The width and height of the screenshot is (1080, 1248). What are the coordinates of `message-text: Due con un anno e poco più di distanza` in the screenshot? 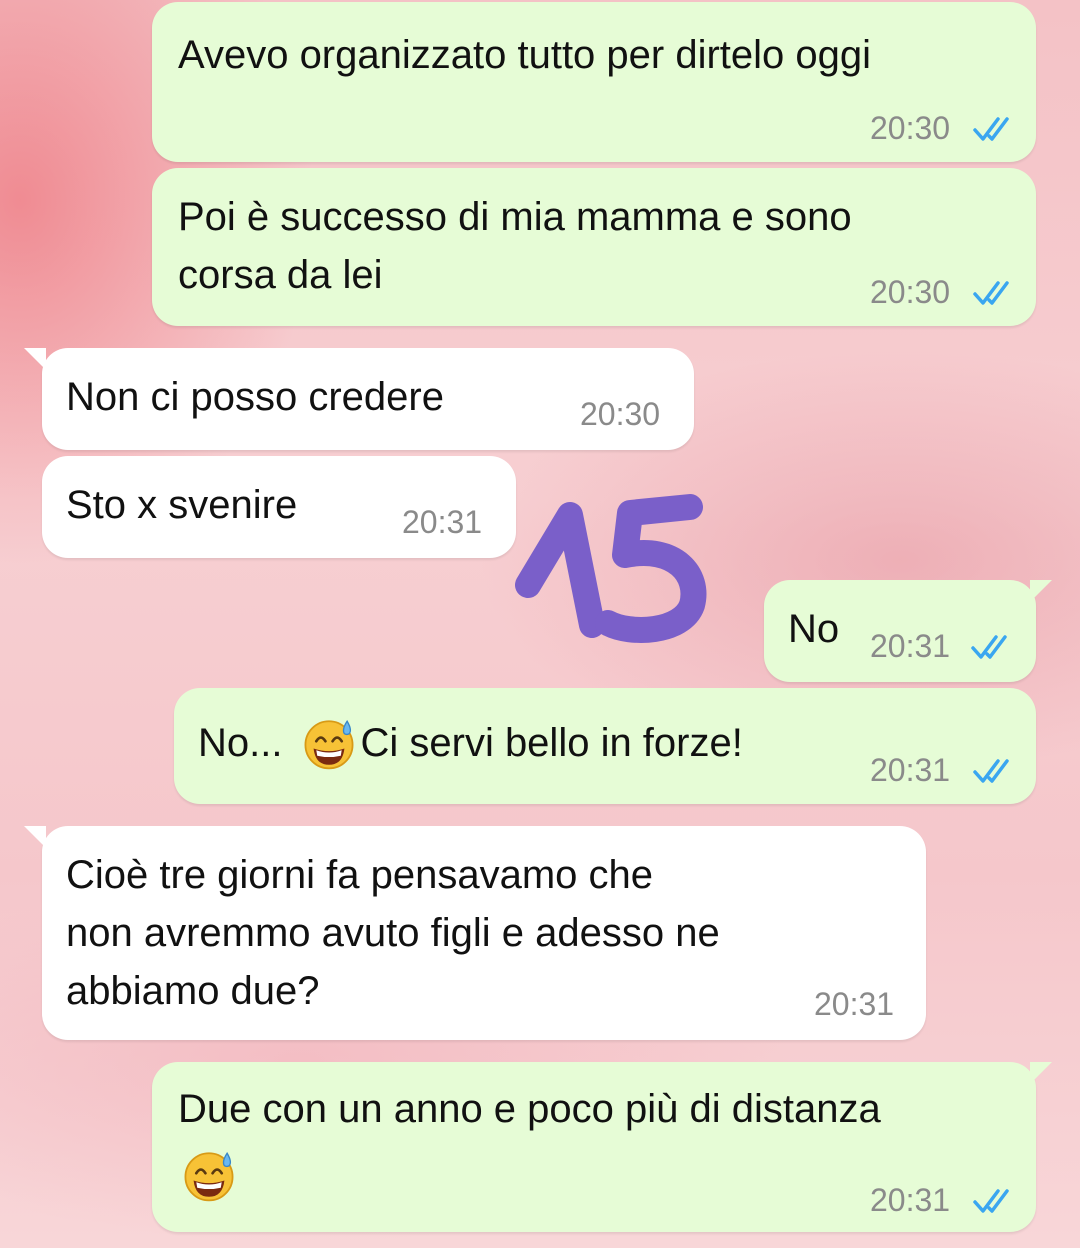 It's located at (529, 1109).